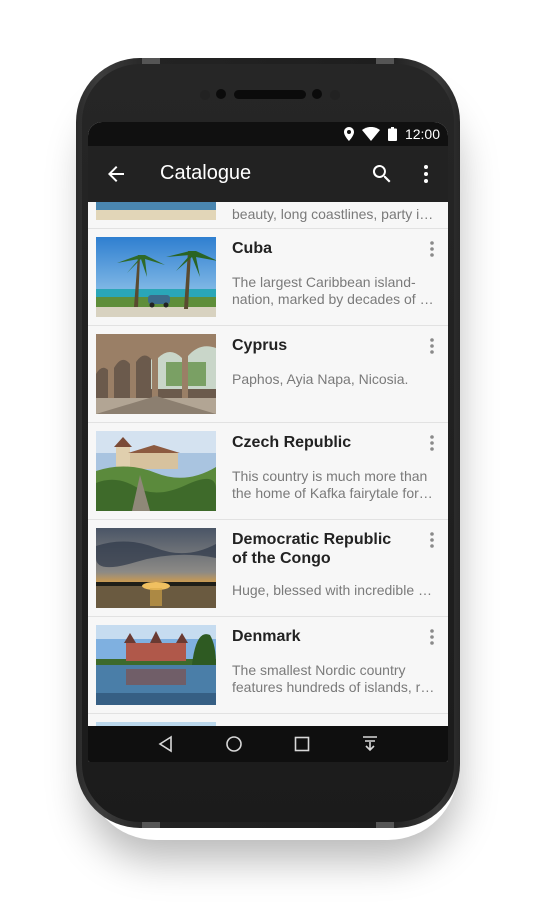  What do you see at coordinates (270, 94) in the screenshot?
I see `speaker-grille` at bounding box center [270, 94].